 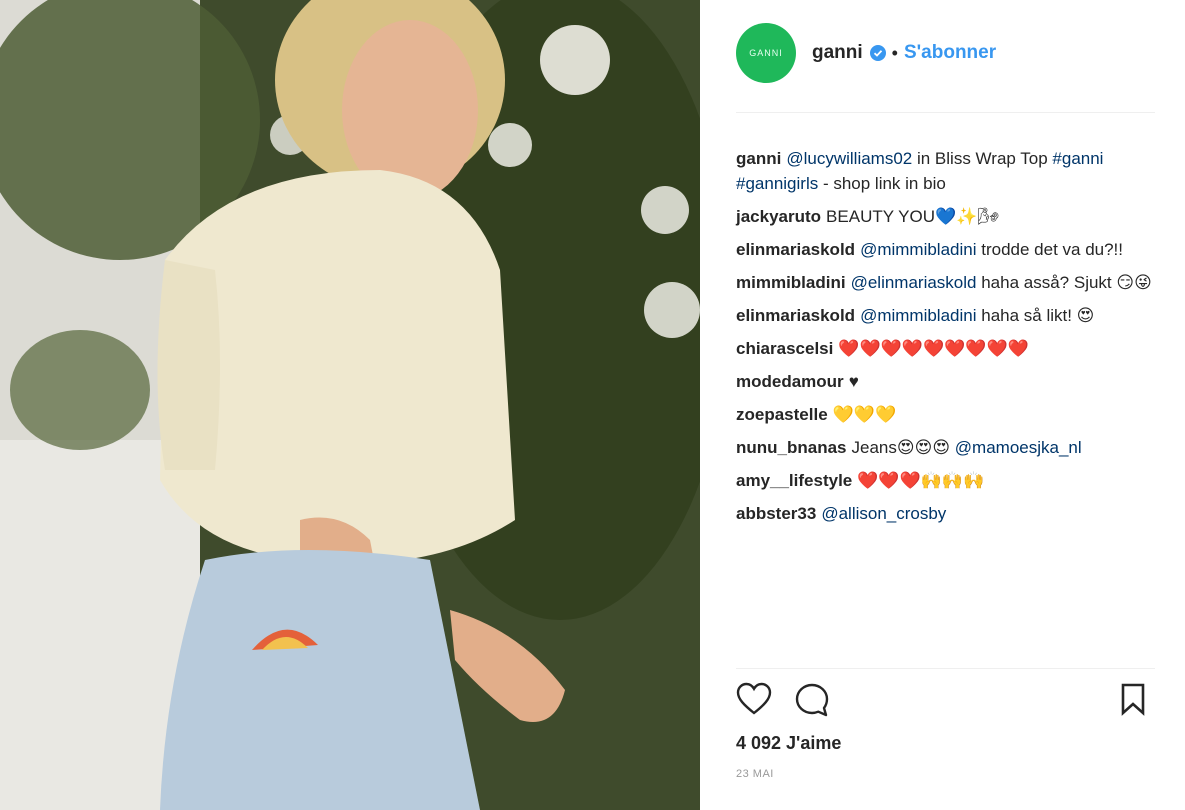 I want to click on comment-text: 💛💛💛, so click(x=864, y=414).